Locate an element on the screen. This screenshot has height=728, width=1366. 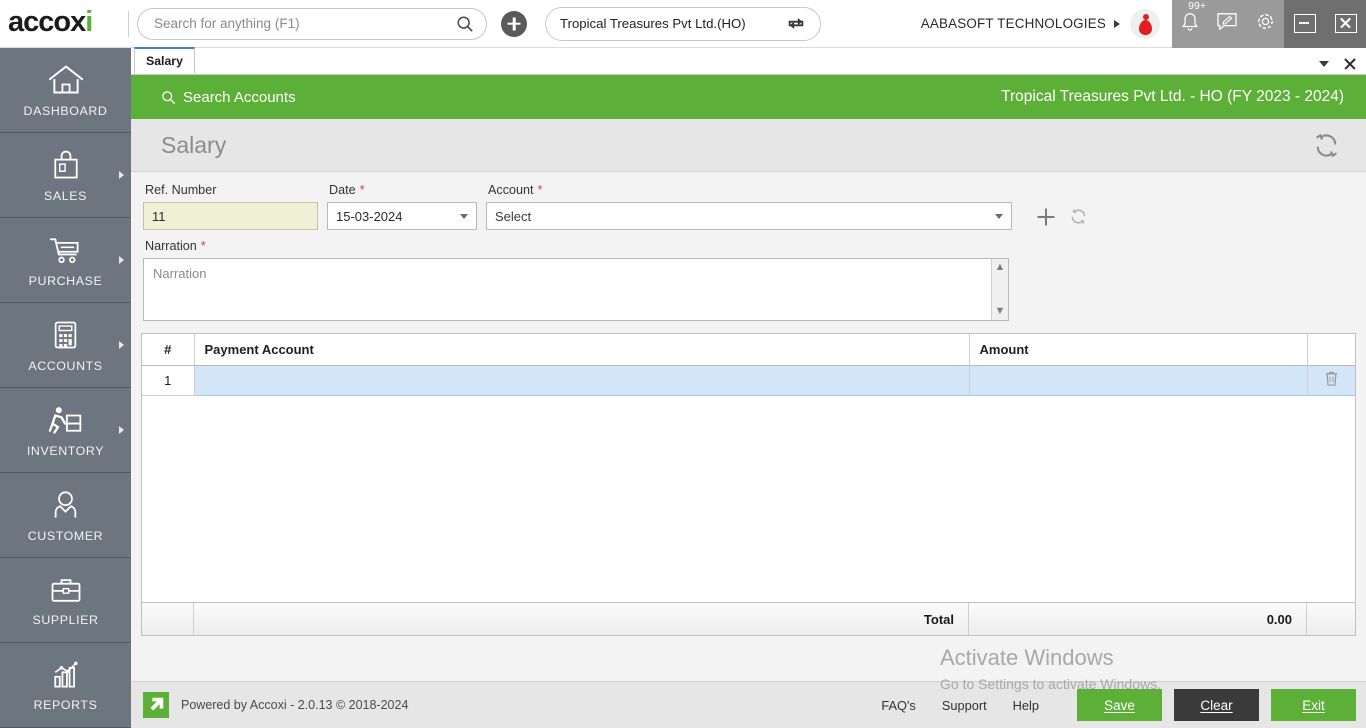
sidebar-item-label: SUPPLIER is located at coordinates (65, 619).